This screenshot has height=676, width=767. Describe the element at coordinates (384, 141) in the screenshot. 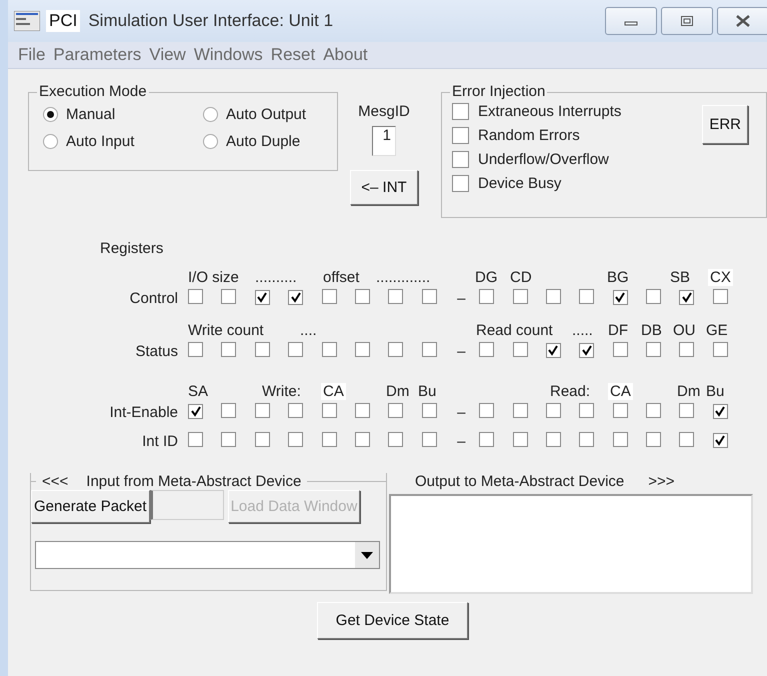

I see `mesg-id-field: 1` at that location.